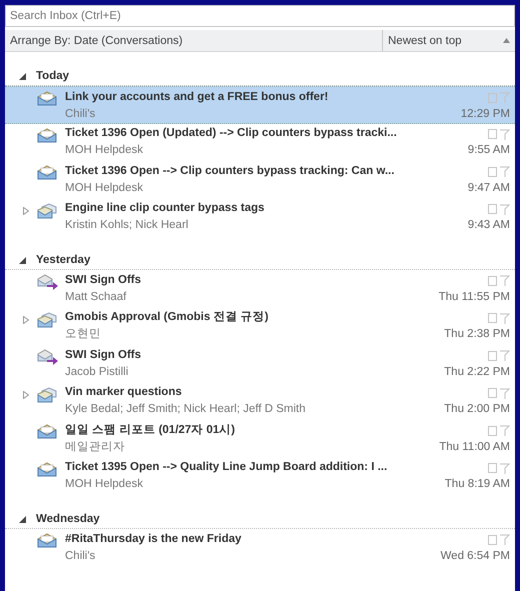 This screenshot has height=591, width=520. What do you see at coordinates (260, 217) in the screenshot?
I see `message-item: Engine line clip counter bypass tags Kristin Kohls; Nick Hearl 9:43 AM` at bounding box center [260, 217].